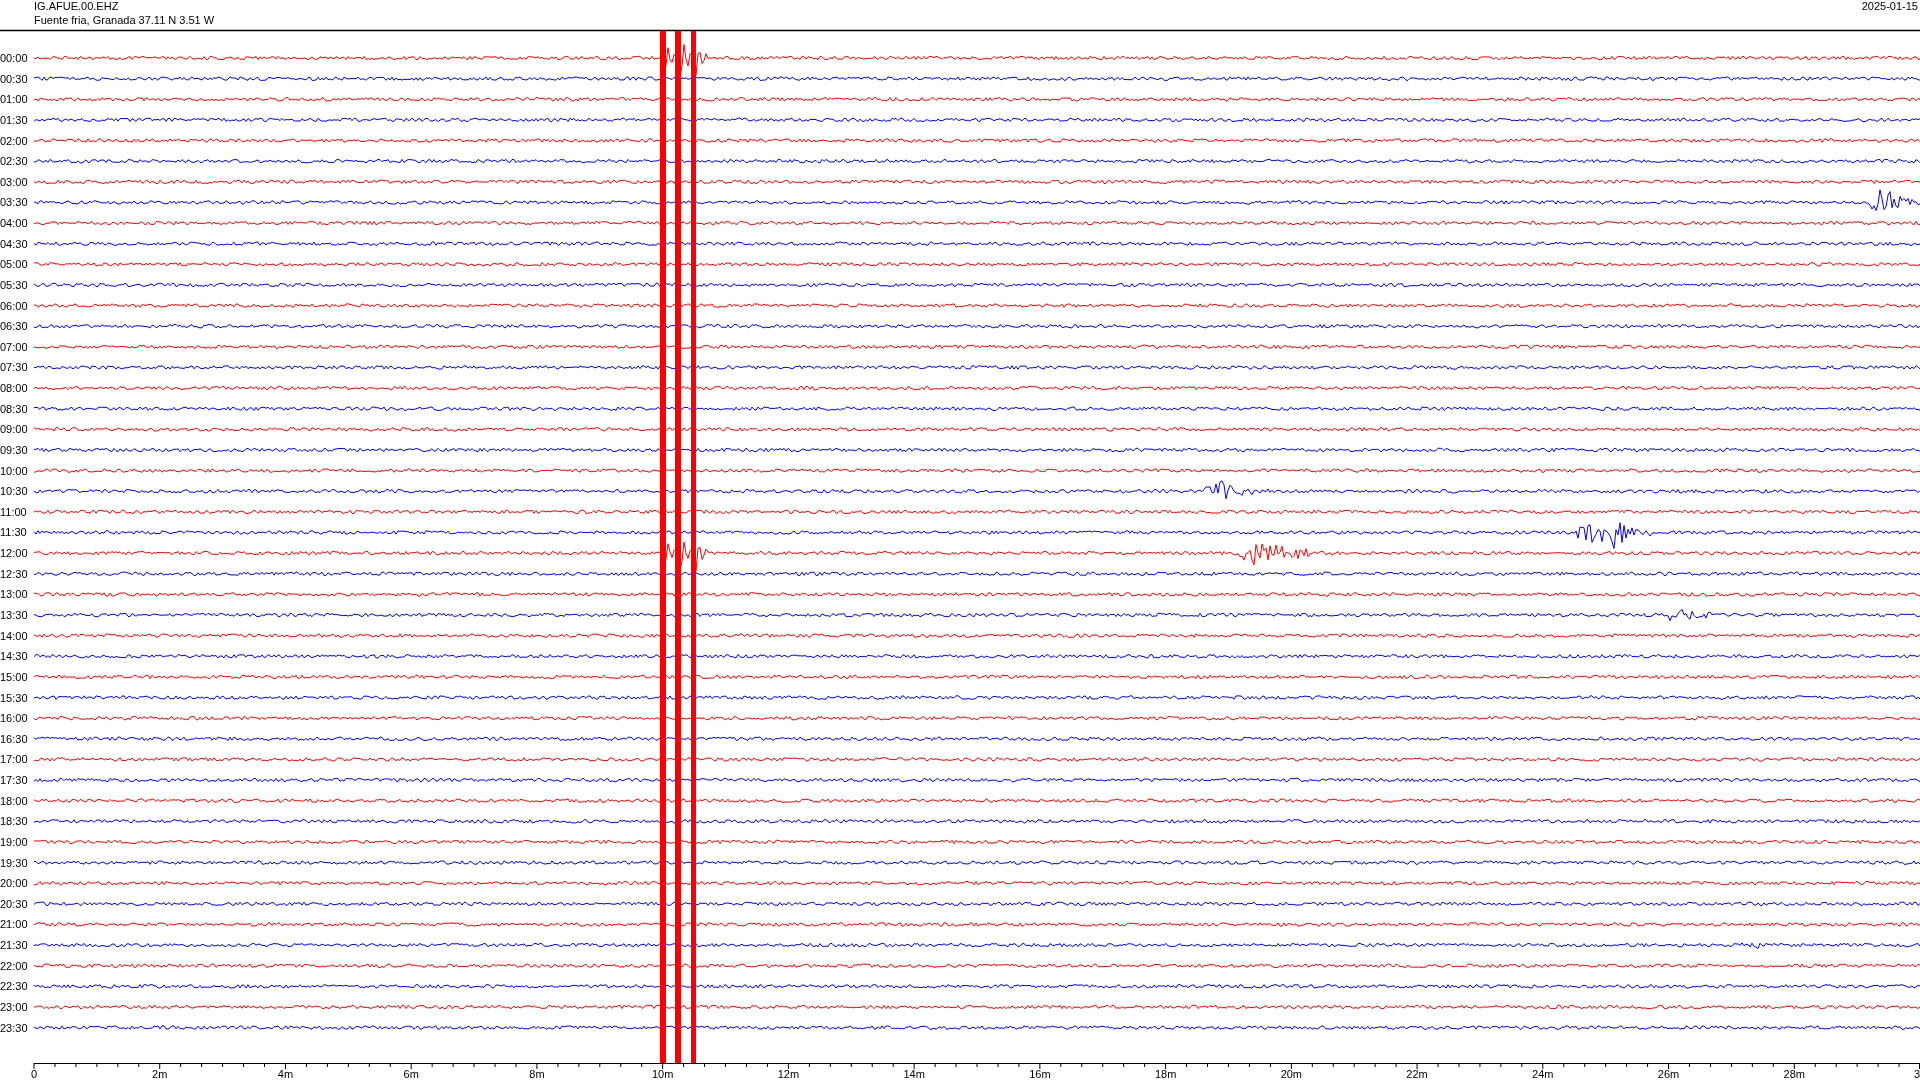  Describe the element at coordinates (1040, 1074) in the screenshot. I see `axis-label: 16m` at that location.